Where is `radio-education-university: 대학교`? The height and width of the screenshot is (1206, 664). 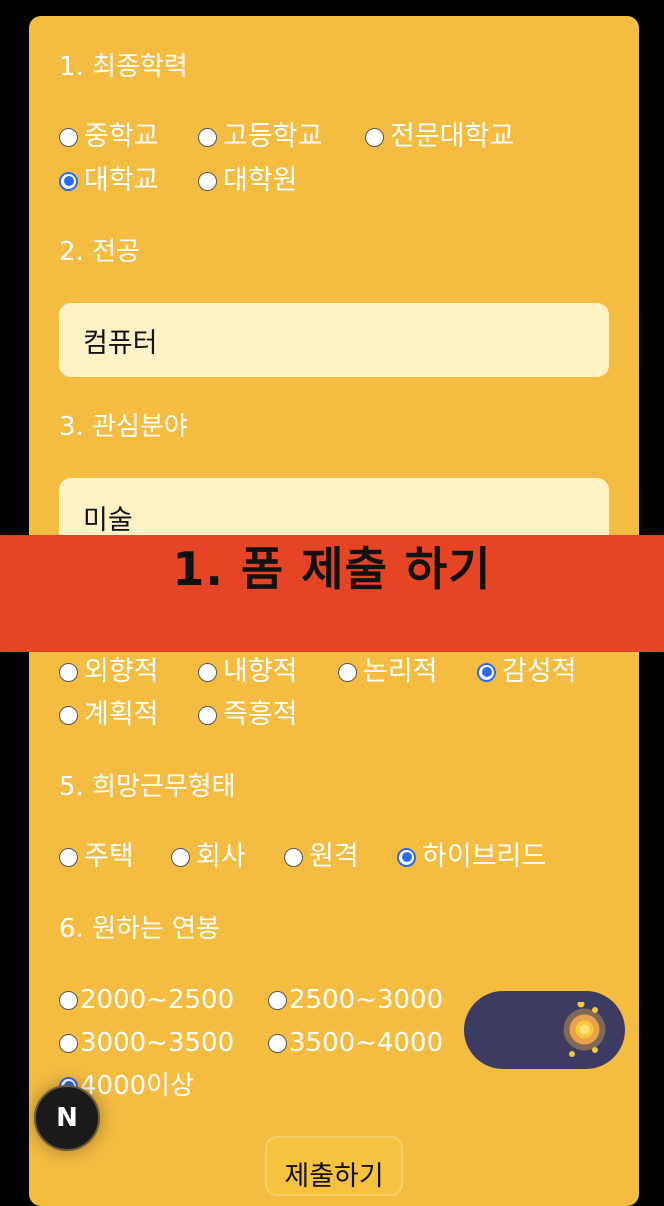
radio-education-university: 대학교 is located at coordinates (109, 181).